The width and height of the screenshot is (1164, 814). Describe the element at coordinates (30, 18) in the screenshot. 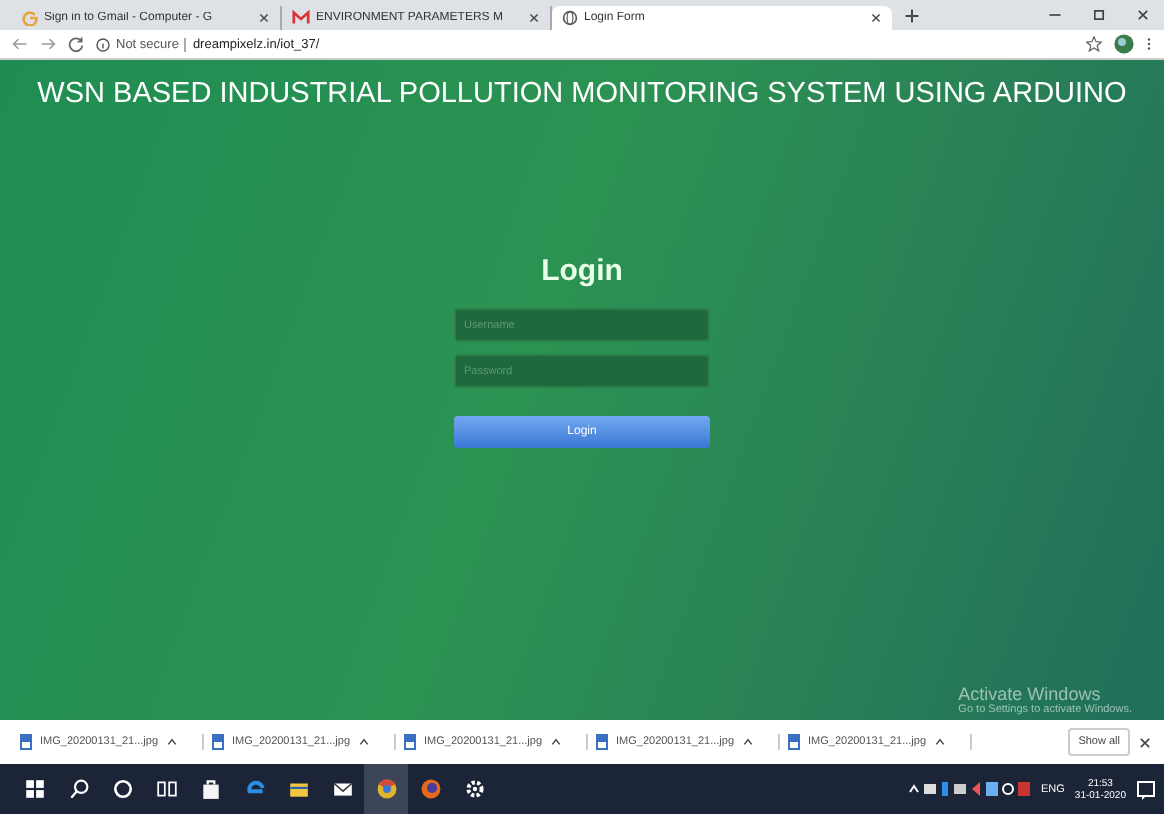

I see `g-logo-icon` at that location.